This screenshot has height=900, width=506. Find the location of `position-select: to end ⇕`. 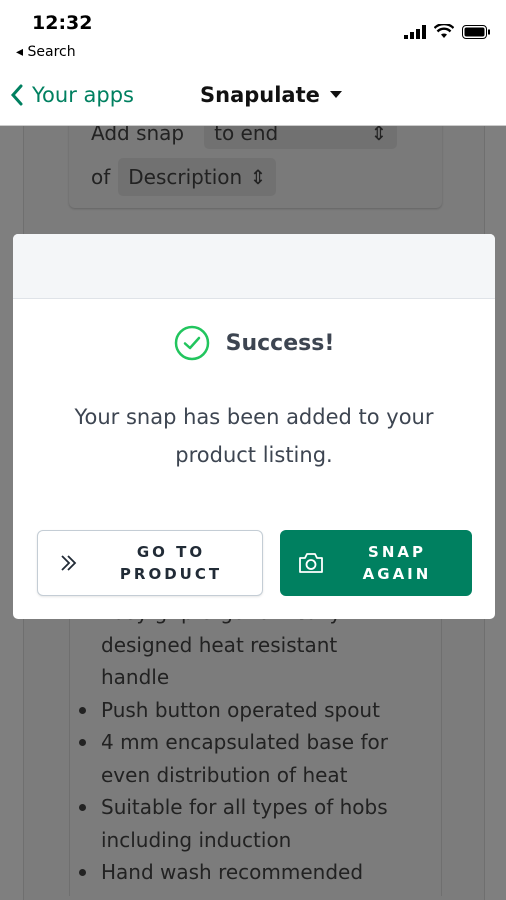

position-select: to end ⇕ is located at coordinates (301, 137).